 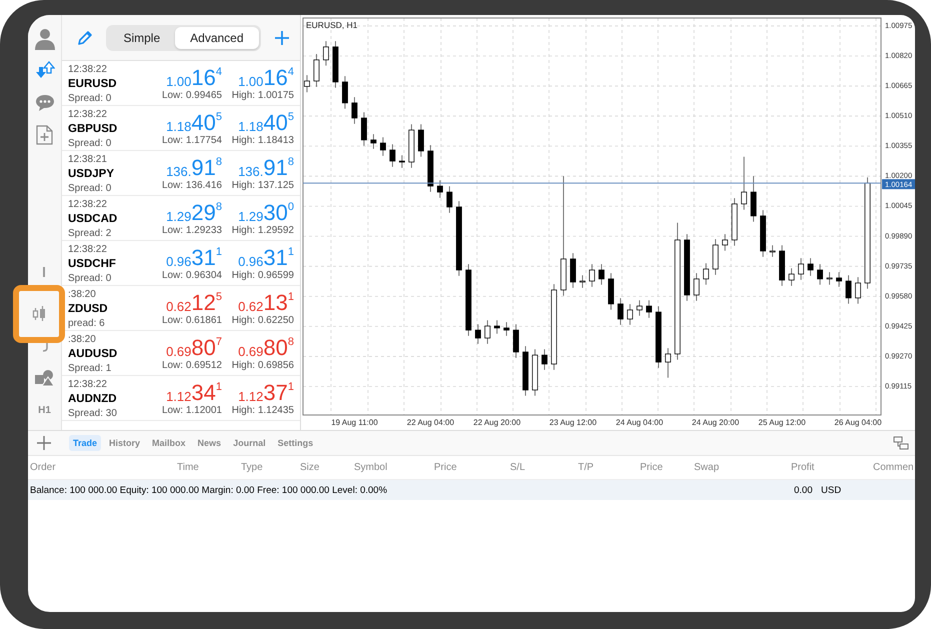 What do you see at coordinates (249, 443) in the screenshot?
I see `terminal-tab: Journal` at bounding box center [249, 443].